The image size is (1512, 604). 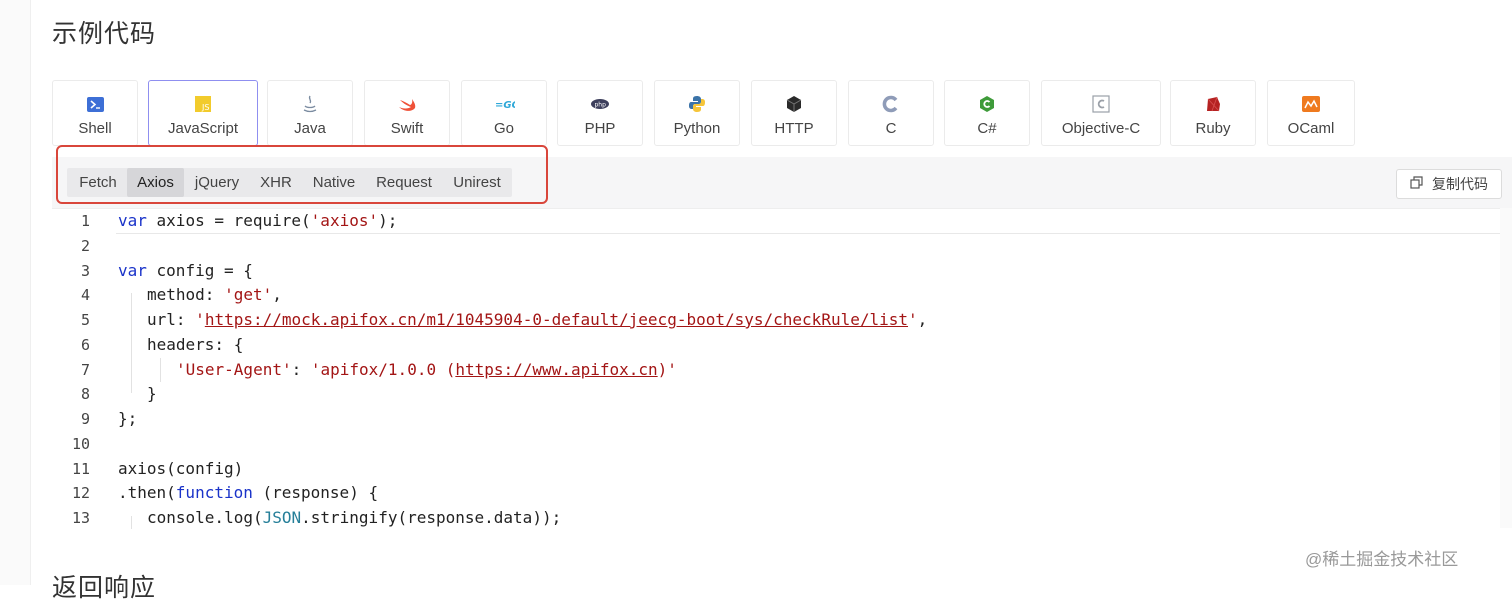 What do you see at coordinates (132, 220) in the screenshot?
I see `code-token: var` at bounding box center [132, 220].